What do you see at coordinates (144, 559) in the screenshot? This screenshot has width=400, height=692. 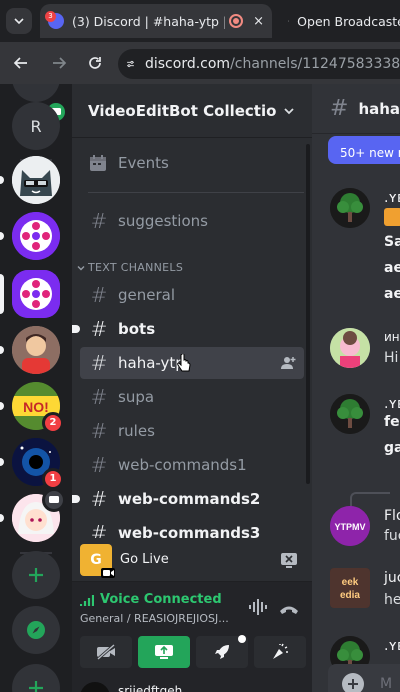 I see `go-live-label: Go Live` at bounding box center [144, 559].